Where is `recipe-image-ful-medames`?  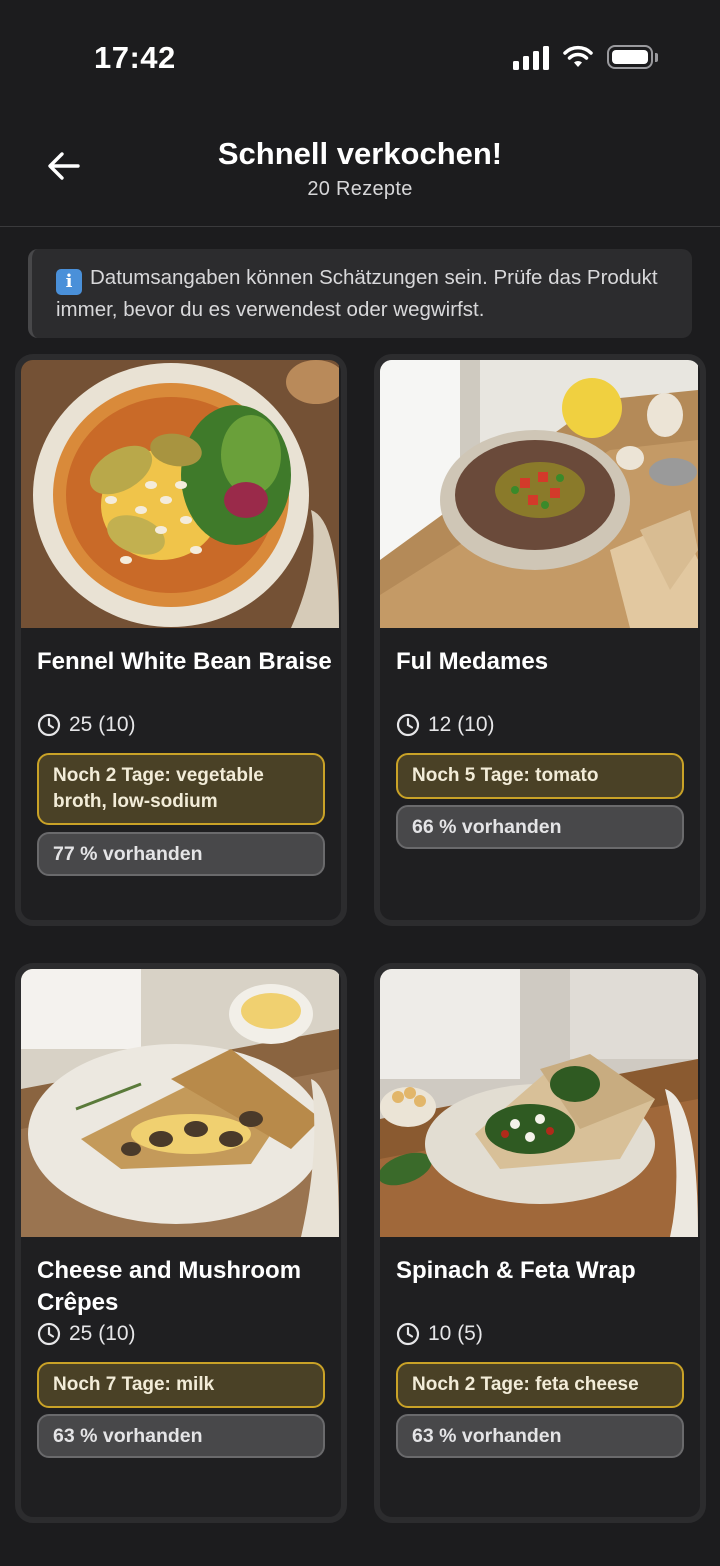
recipe-image-ful-medames is located at coordinates (539, 494).